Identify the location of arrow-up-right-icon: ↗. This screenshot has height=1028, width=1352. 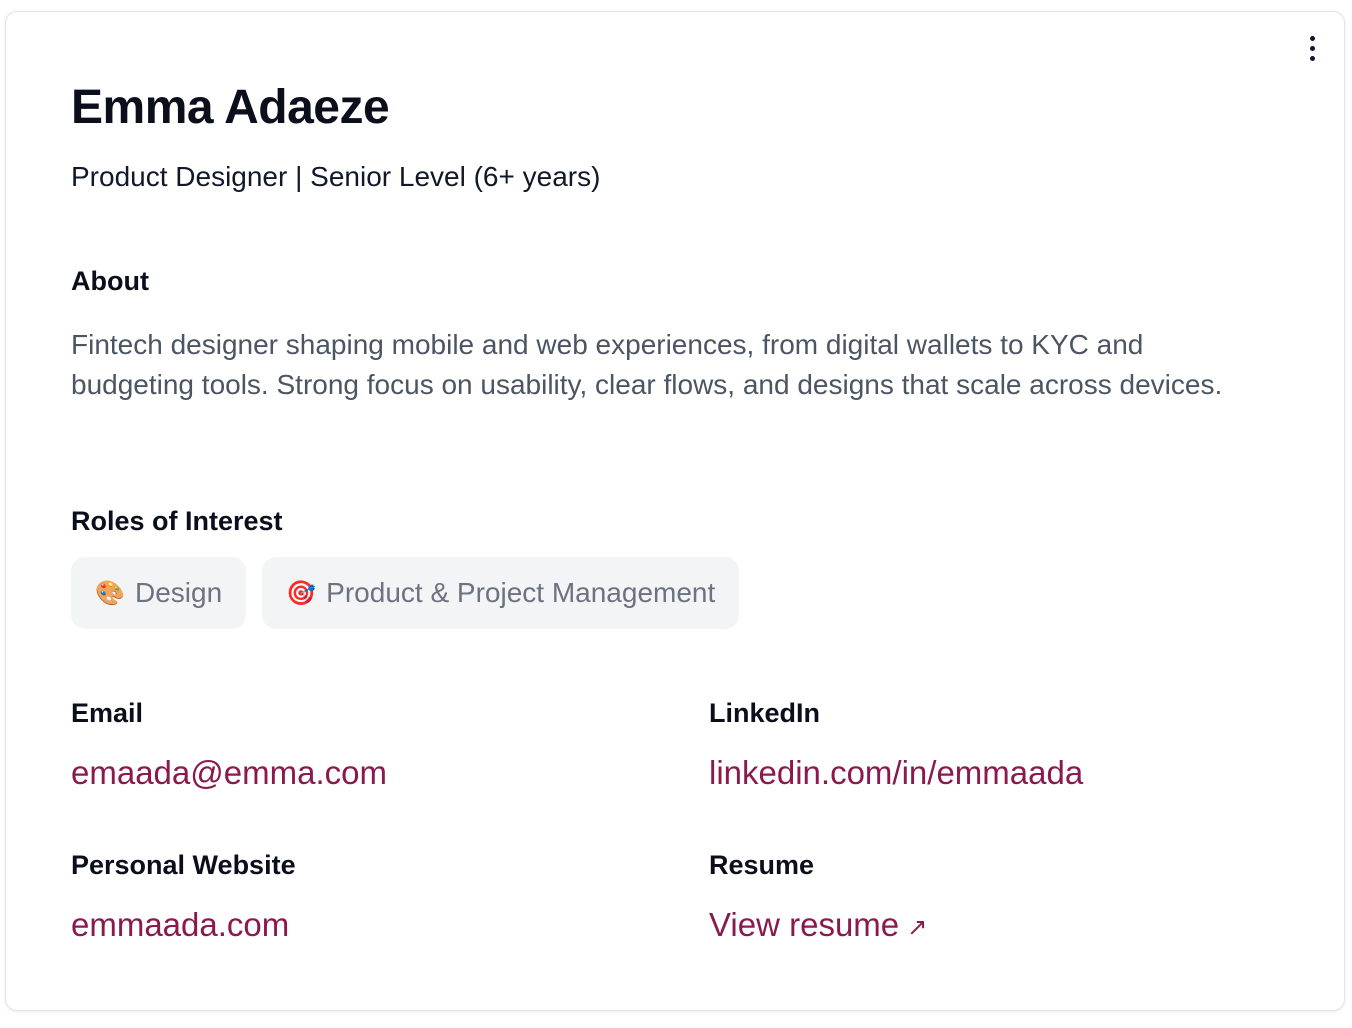
(917, 927).